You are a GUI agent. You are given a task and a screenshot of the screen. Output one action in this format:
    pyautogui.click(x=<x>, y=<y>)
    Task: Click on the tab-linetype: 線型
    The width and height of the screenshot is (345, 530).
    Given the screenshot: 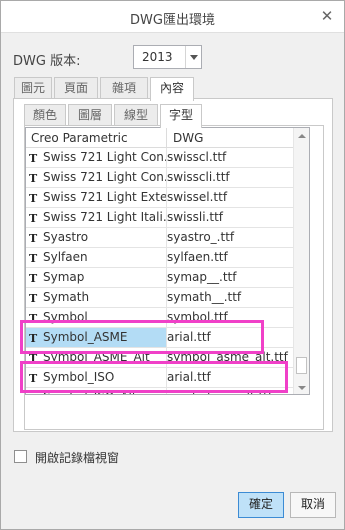 What is the action you would take?
    pyautogui.click(x=136, y=115)
    